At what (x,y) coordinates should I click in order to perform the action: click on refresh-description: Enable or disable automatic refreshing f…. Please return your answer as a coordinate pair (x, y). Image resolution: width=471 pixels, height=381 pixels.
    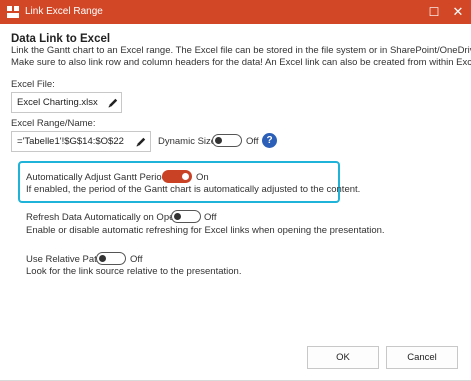
    Looking at the image, I should click on (205, 230).